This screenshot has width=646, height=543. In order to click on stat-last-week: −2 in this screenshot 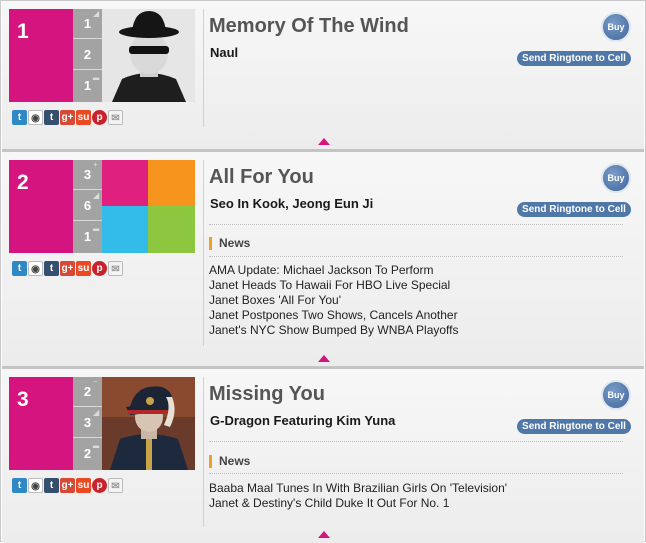, I will do `click(87, 392)`.